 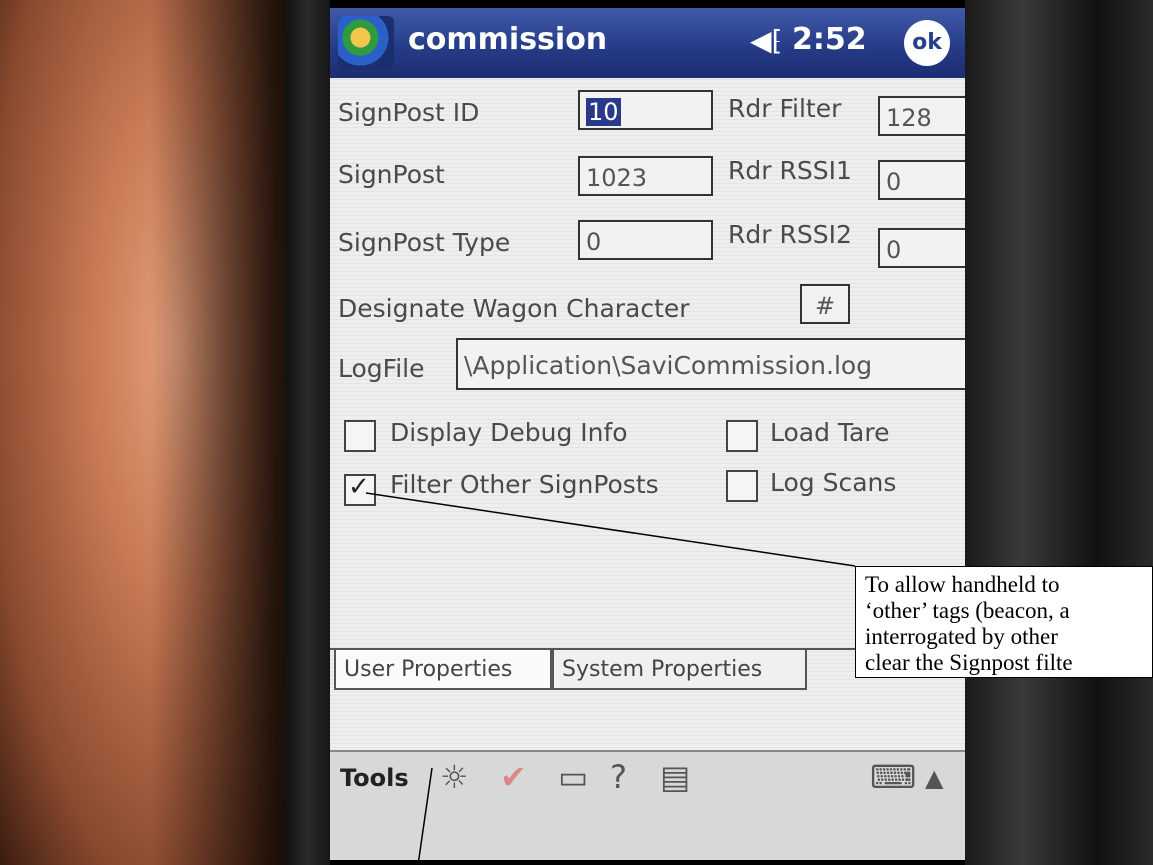 What do you see at coordinates (443, 670) in the screenshot?
I see `tab-user-properties: User Properties` at bounding box center [443, 670].